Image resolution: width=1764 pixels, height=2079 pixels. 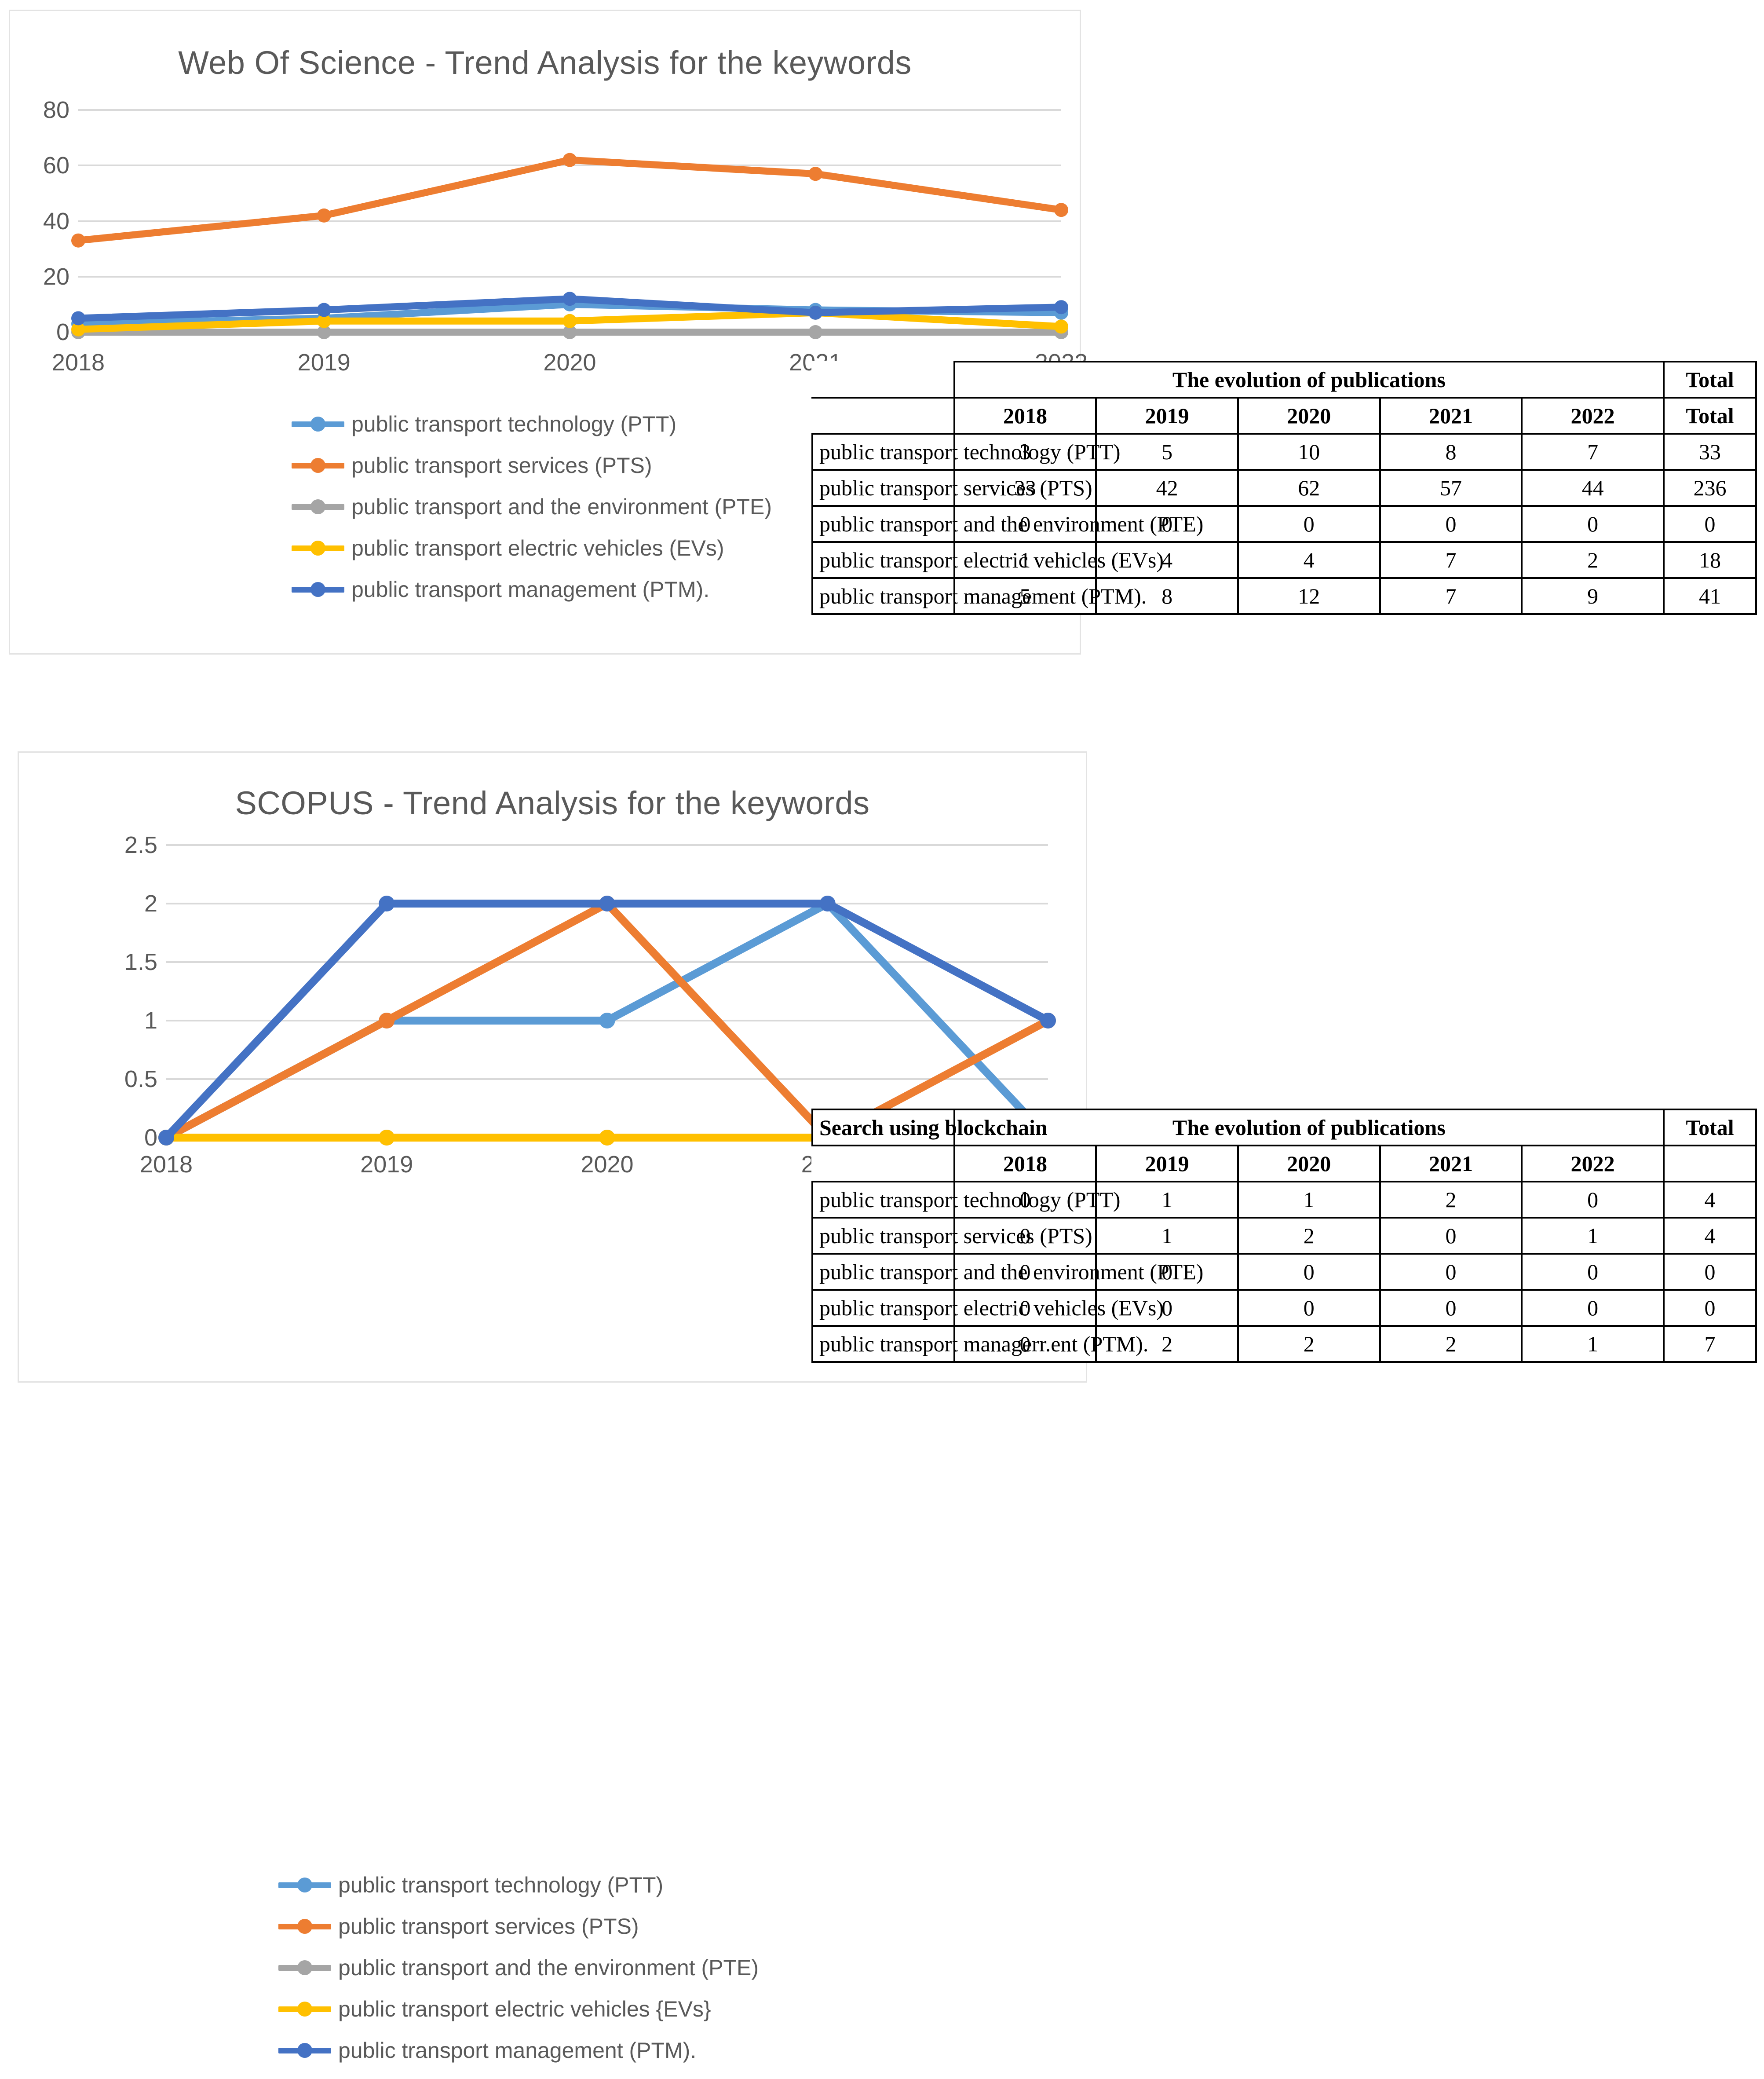 What do you see at coordinates (1451, 488) in the screenshot?
I see `table-cell-value: 57` at bounding box center [1451, 488].